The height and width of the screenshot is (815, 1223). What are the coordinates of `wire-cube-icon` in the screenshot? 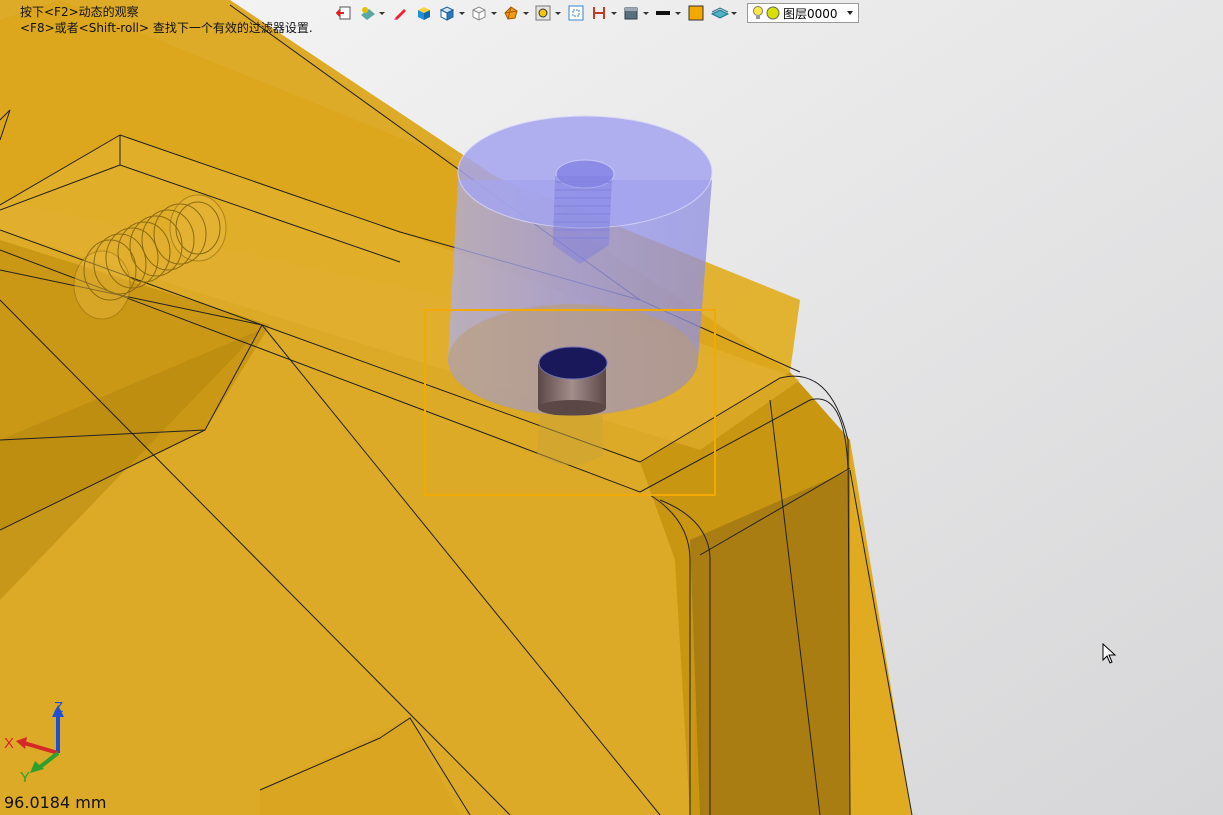 It's located at (484, 13).